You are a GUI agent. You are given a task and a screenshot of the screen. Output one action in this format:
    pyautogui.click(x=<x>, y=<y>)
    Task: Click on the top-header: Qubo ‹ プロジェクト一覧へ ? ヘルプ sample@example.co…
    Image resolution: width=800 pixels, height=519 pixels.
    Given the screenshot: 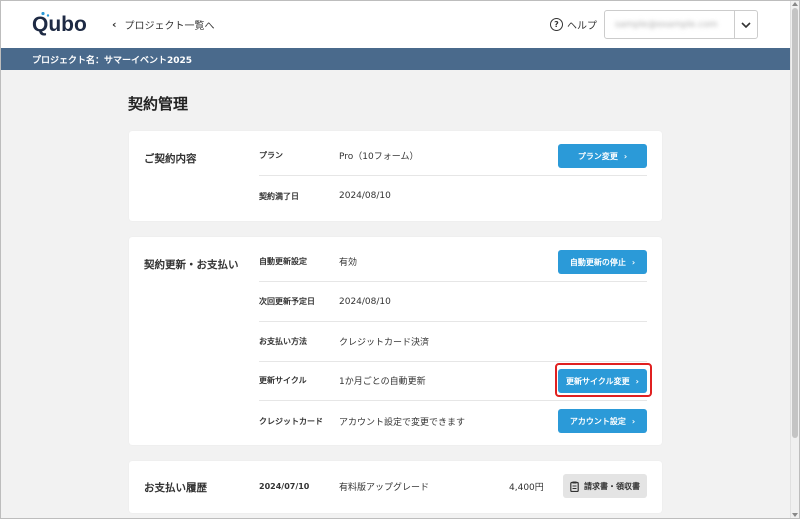 What is the action you would take?
    pyautogui.click(x=400, y=24)
    